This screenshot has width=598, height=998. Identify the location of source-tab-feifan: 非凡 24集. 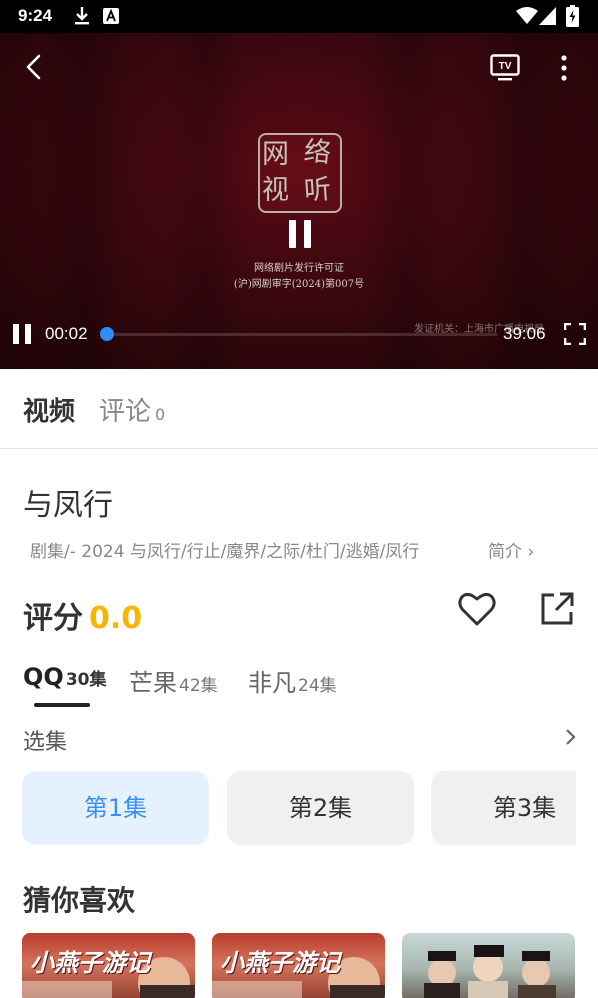
(292, 680).